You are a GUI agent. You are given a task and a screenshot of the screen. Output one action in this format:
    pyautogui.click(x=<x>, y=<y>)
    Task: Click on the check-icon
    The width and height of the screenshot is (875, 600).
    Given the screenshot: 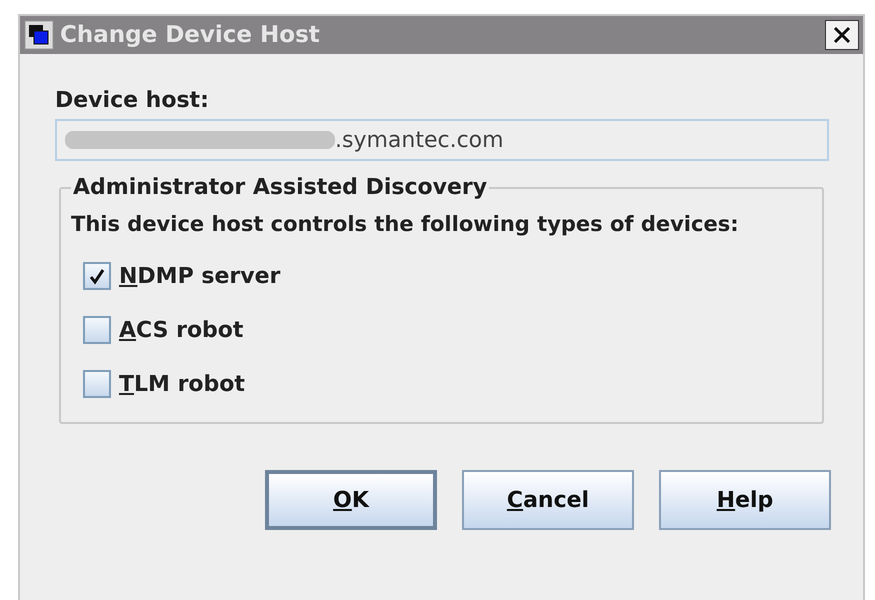 What is the action you would take?
    pyautogui.click(x=97, y=276)
    